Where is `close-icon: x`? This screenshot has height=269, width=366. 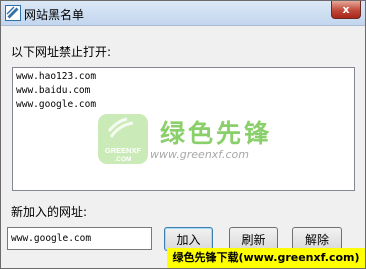
close-icon: x is located at coordinates (346, 9).